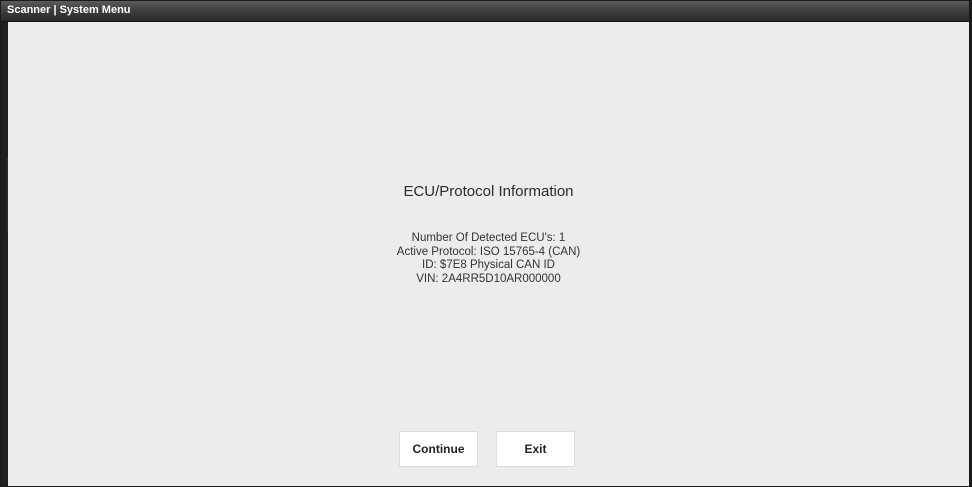  I want to click on can-id-text: ID: $7E8 Physical CAN ID, so click(488, 265).